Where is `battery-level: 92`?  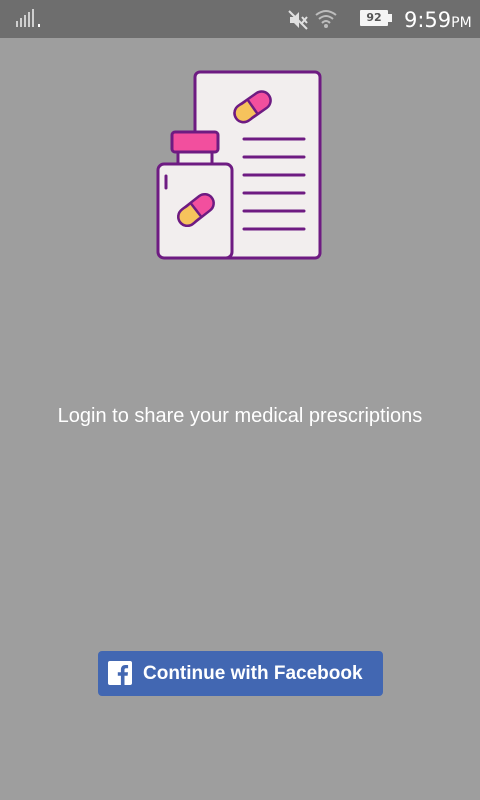
battery-level: 92 is located at coordinates (374, 18).